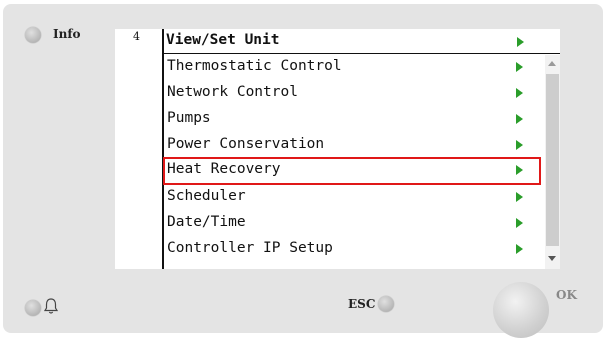  Describe the element at coordinates (250, 248) in the screenshot. I see `menu-item-label: Controller IP Setup` at that location.